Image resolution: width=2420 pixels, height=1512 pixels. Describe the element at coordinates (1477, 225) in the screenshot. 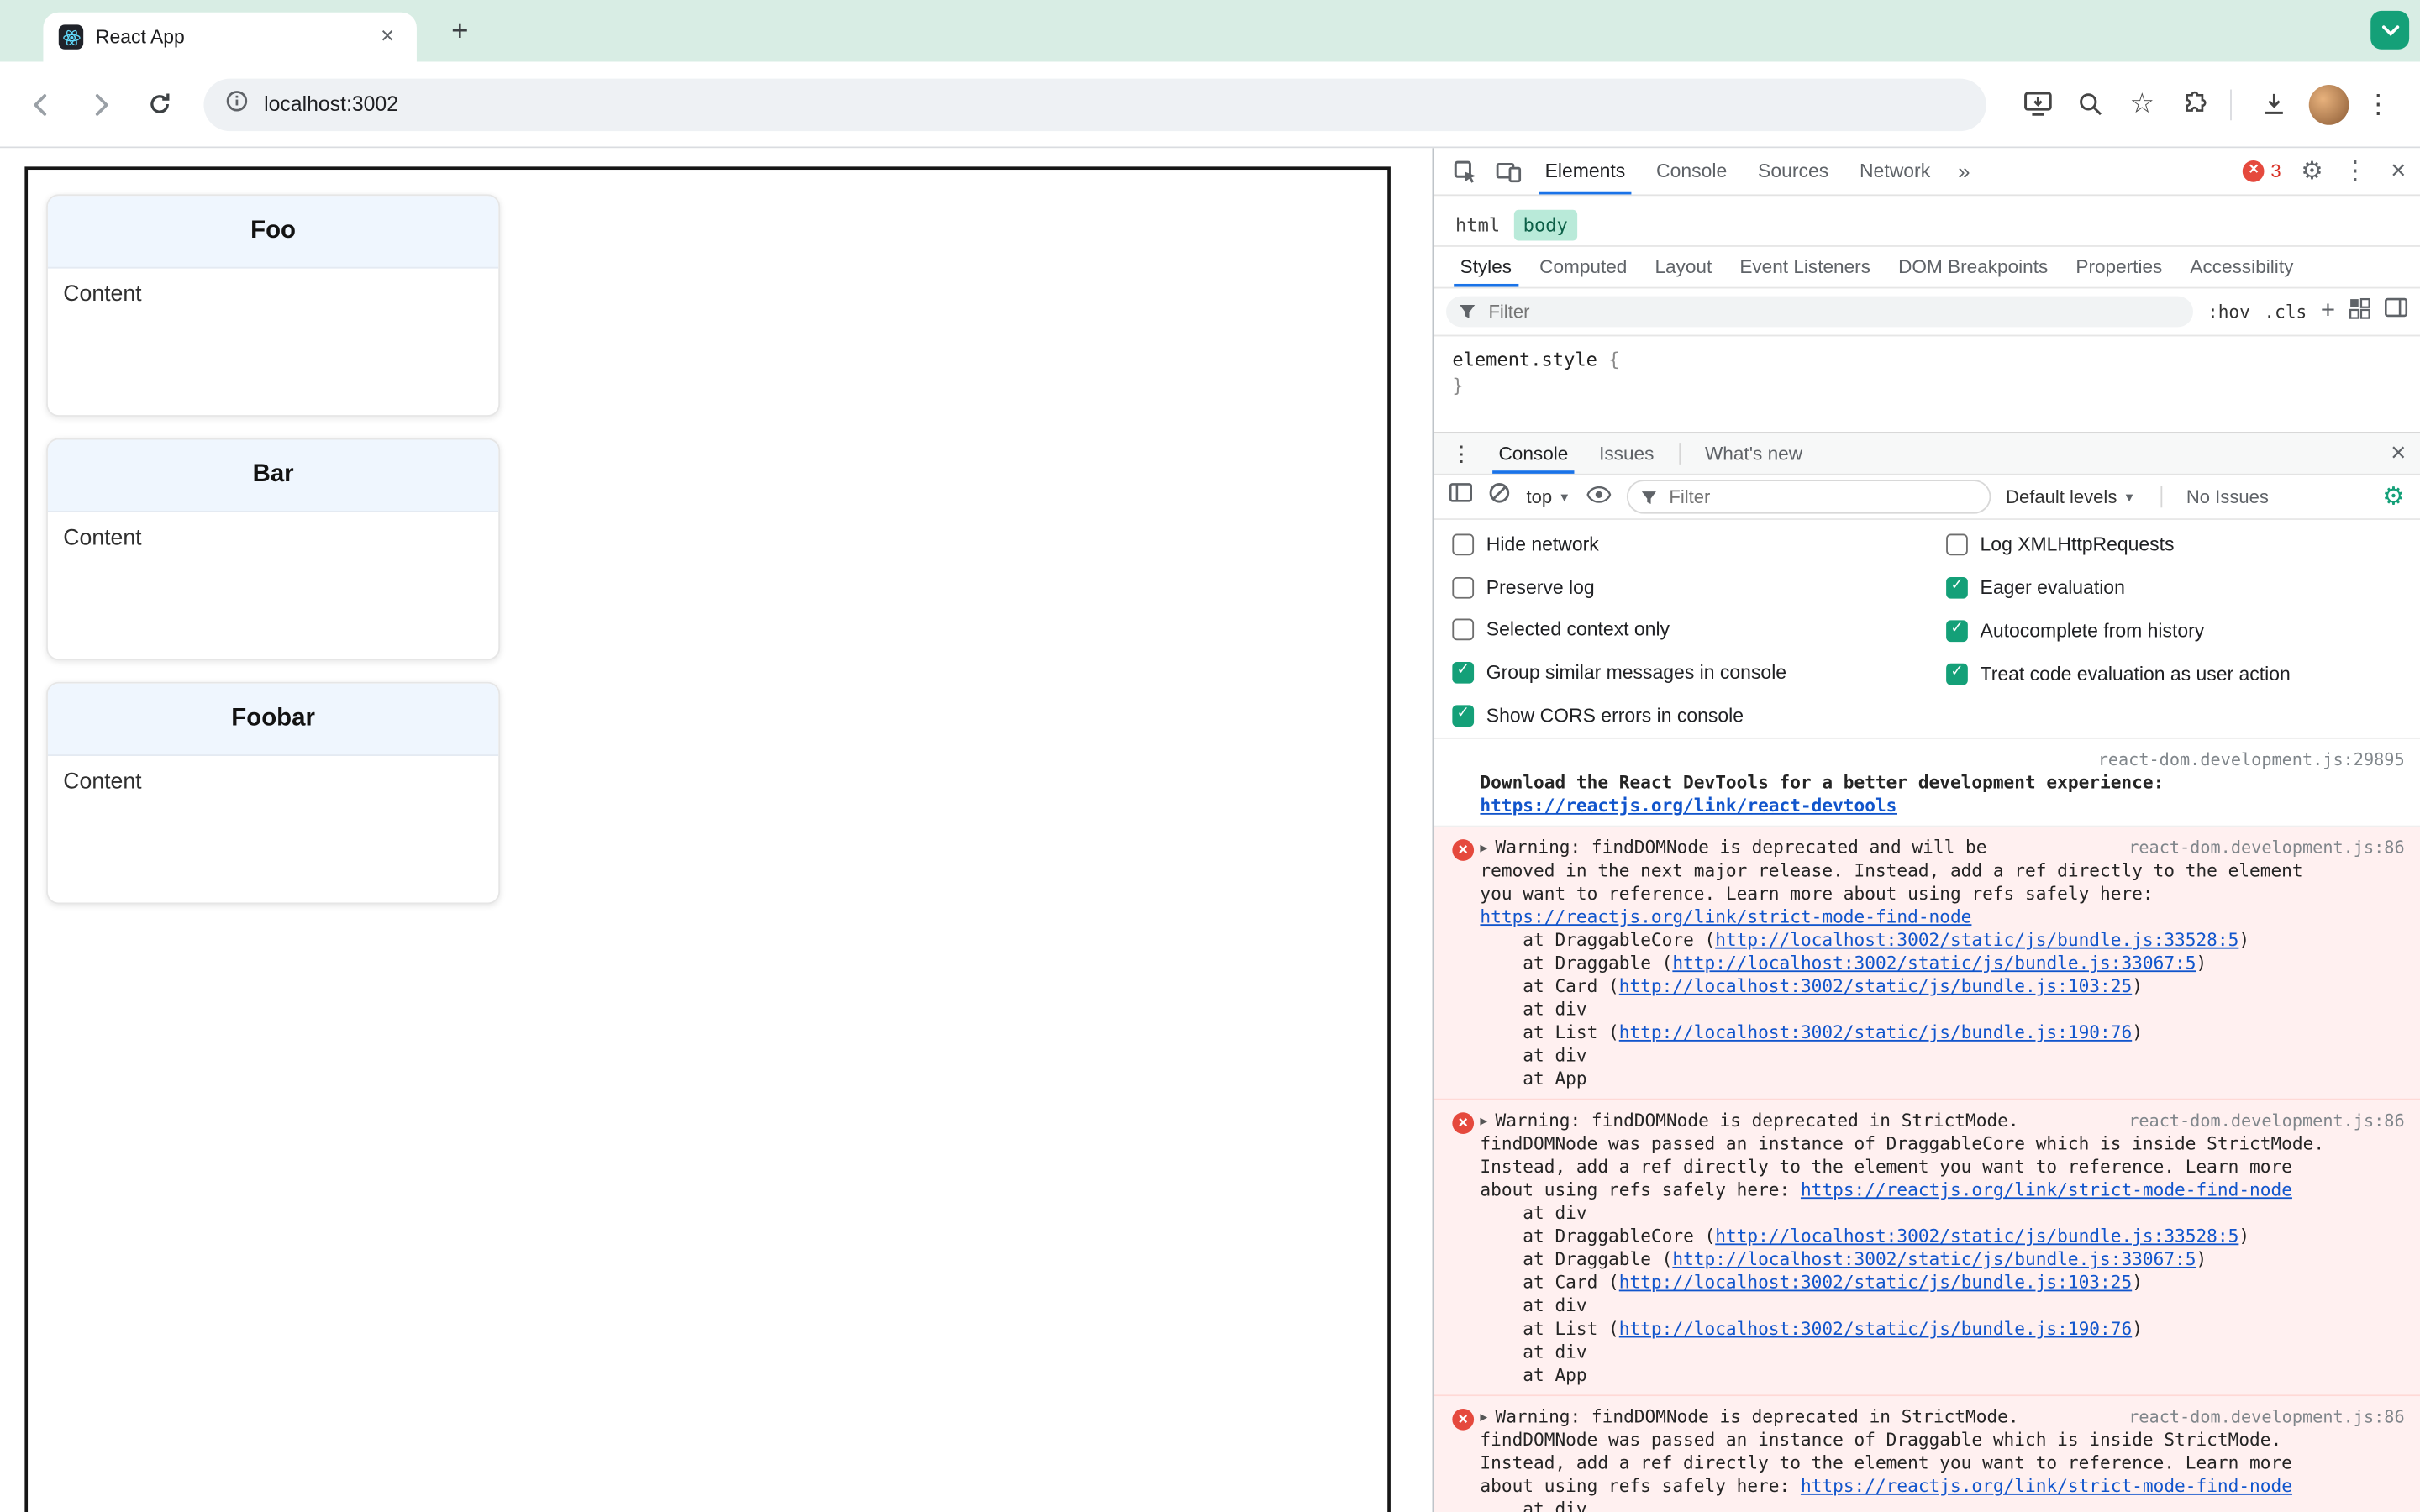

I see `breadcrumb-html: html` at that location.